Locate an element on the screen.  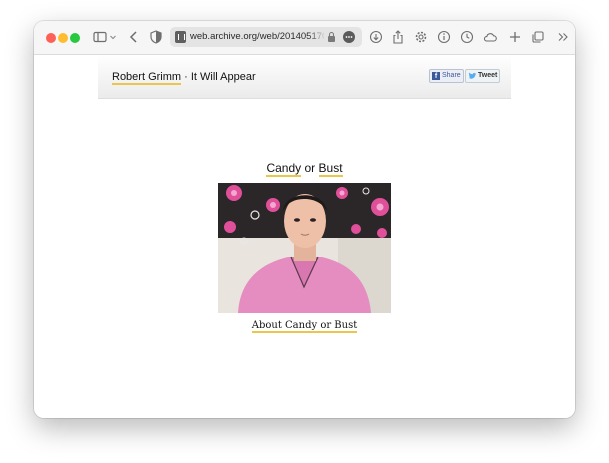
url-fade is located at coordinates (317, 37).